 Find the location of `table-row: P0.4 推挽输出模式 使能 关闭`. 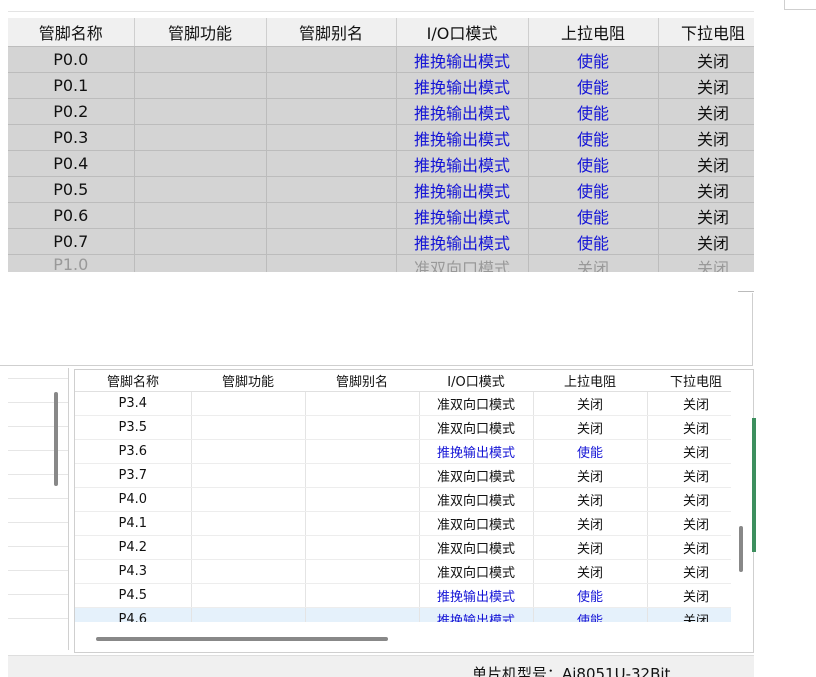

table-row: P0.4 推挽输出模式 使能 关闭 is located at coordinates (381, 163).